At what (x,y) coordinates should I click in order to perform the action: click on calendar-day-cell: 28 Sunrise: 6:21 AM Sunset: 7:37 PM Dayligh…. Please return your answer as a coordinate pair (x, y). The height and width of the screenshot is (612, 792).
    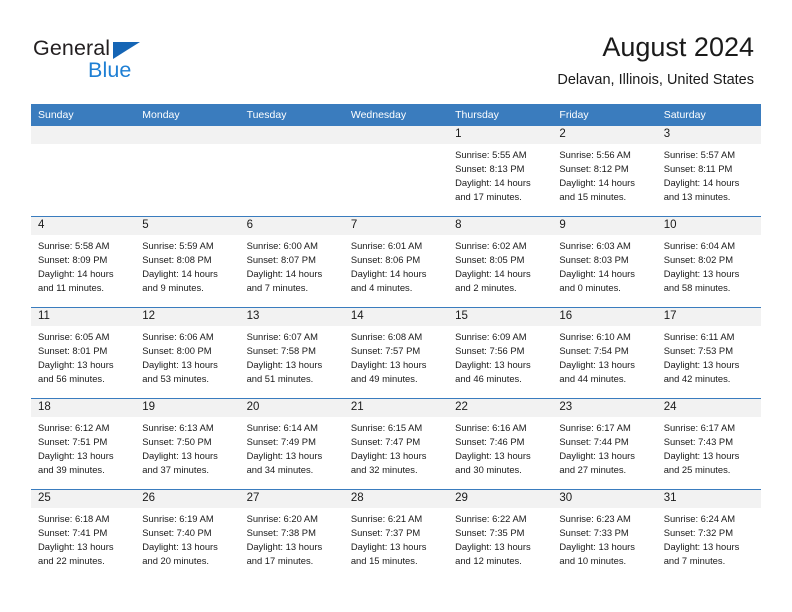
    Looking at the image, I should click on (396, 534).